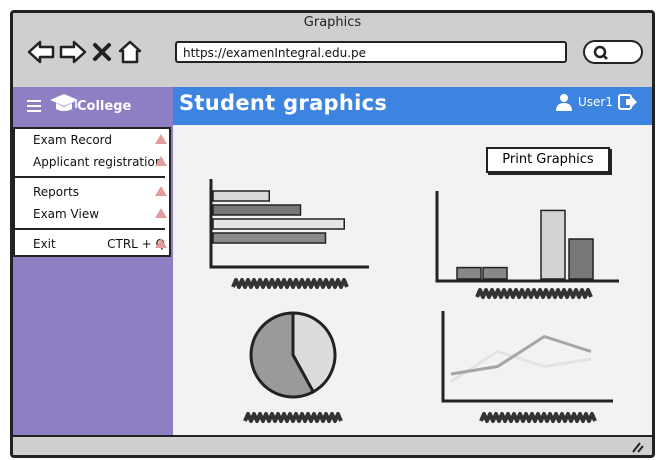 This screenshot has width=662, height=460. I want to click on sidebar-header: College, so click(93, 106).